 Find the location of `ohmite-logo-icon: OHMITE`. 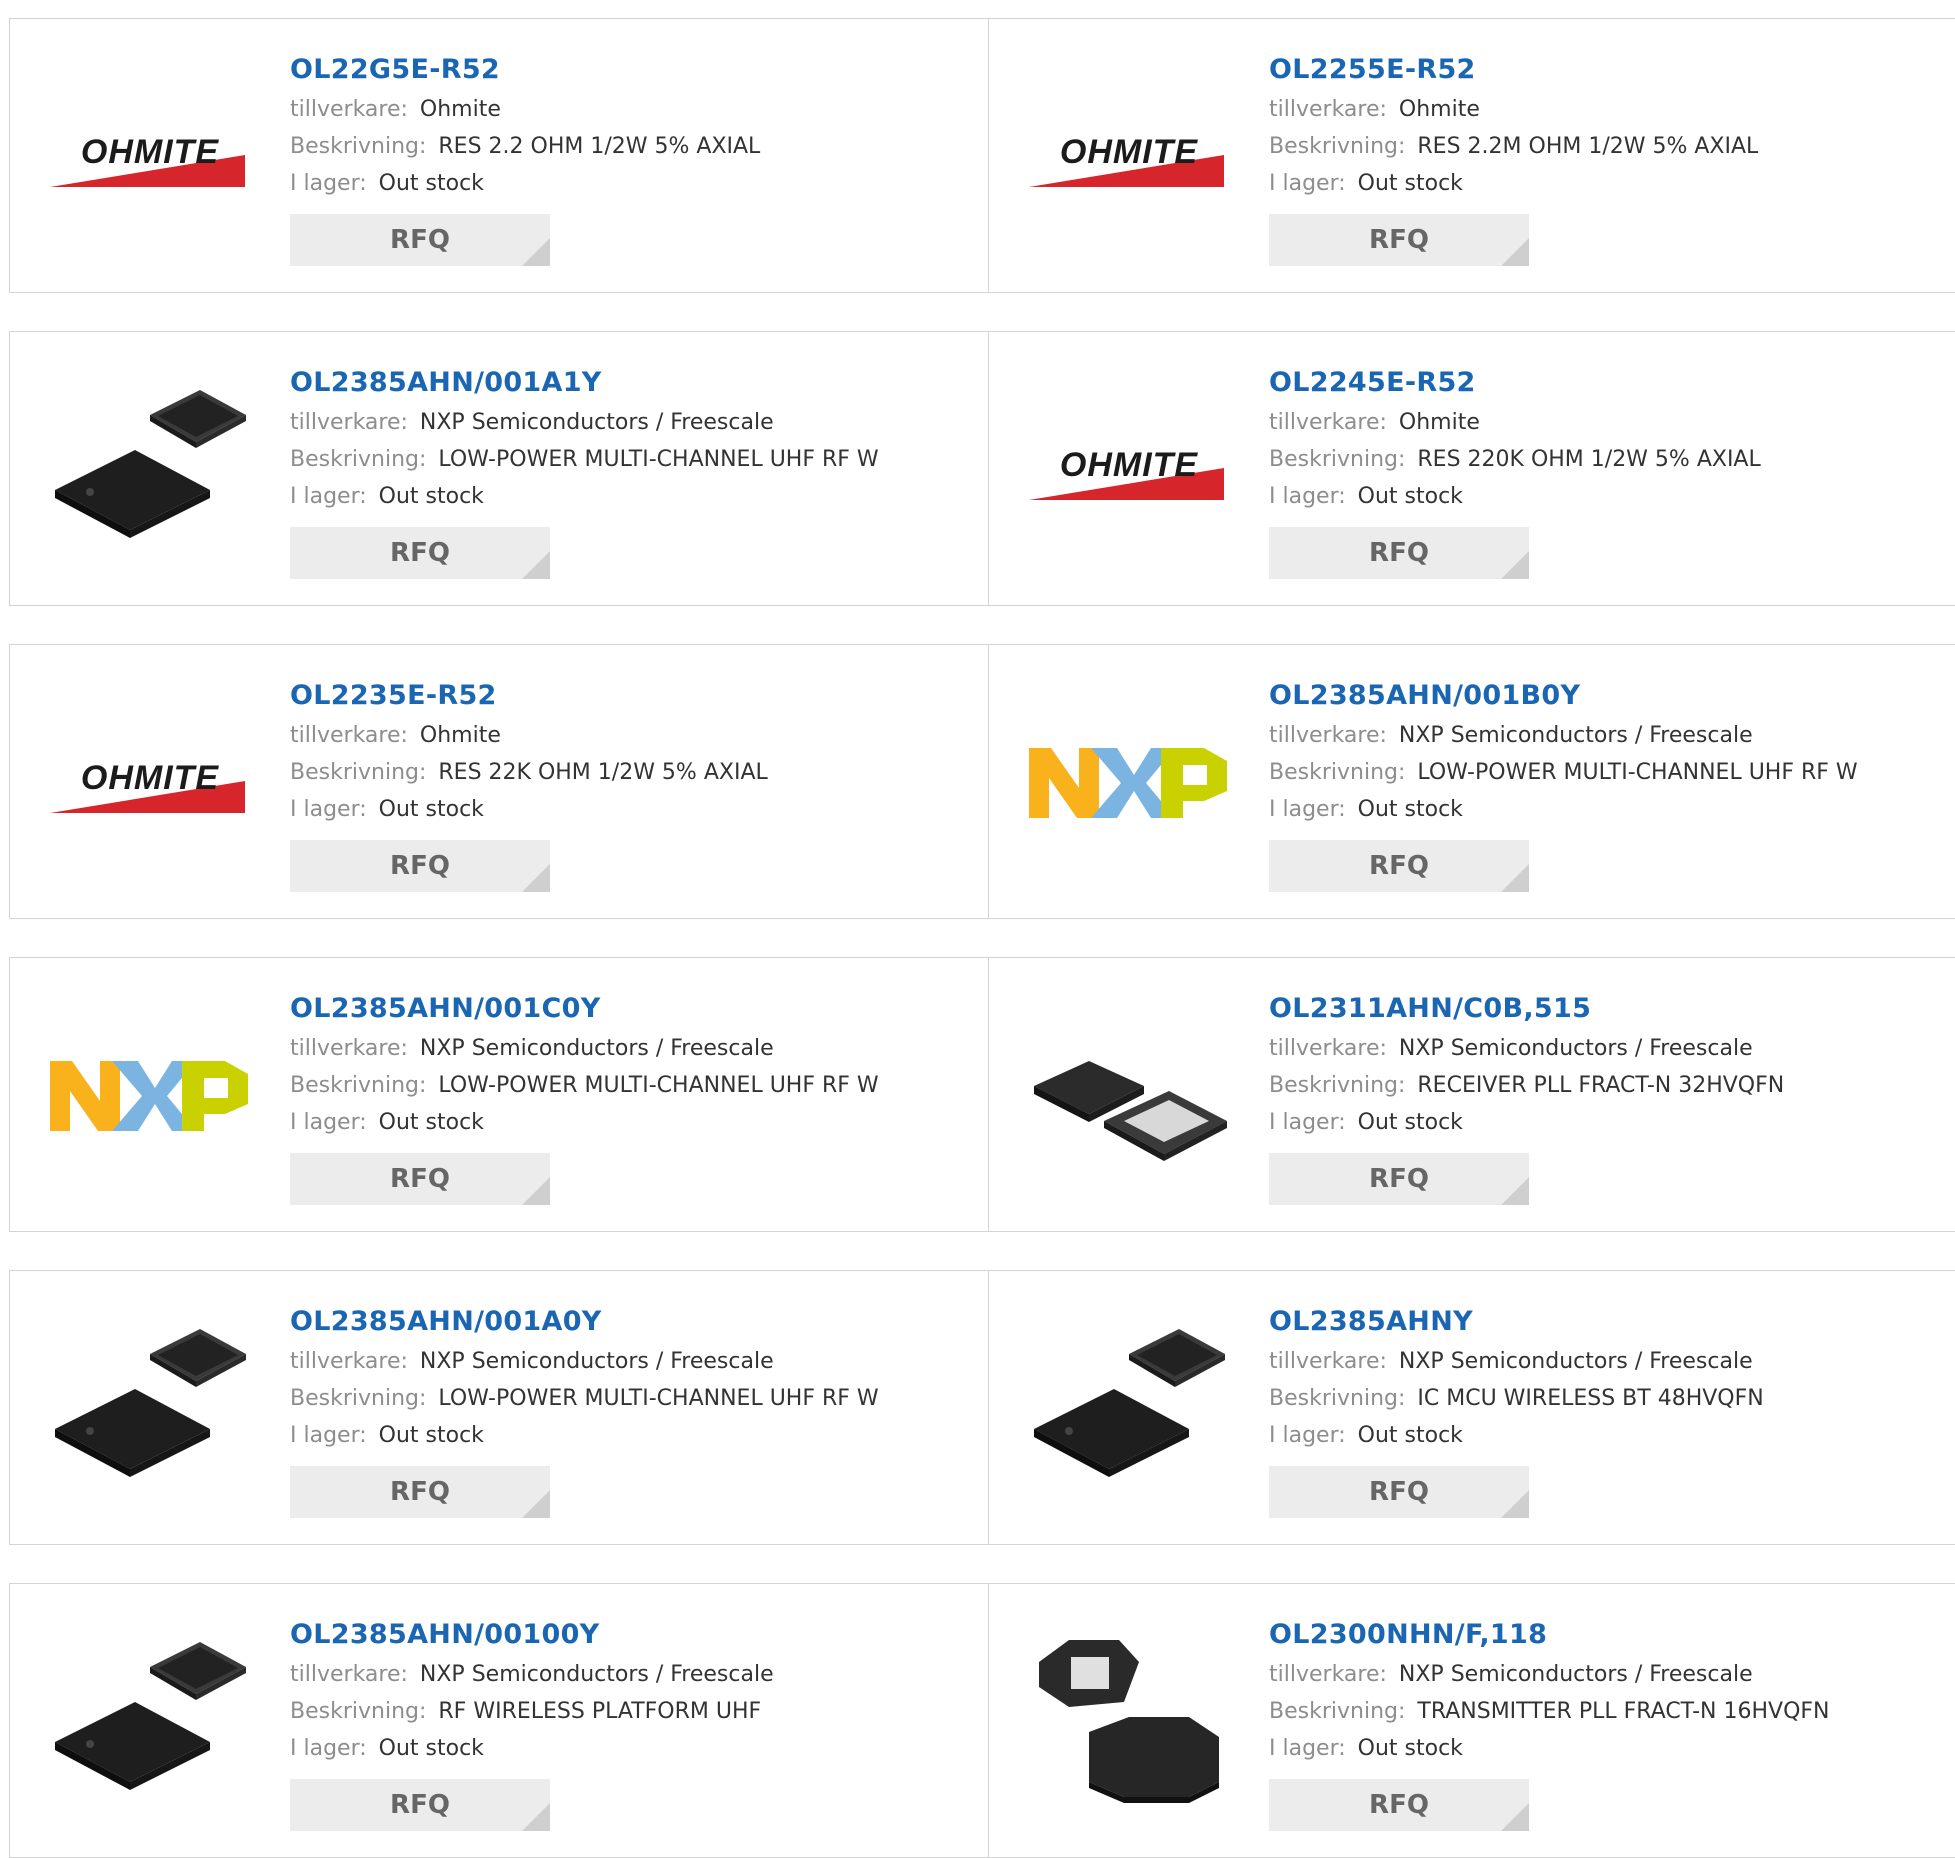

ohmite-logo-icon: OHMITE is located at coordinates (147, 160).